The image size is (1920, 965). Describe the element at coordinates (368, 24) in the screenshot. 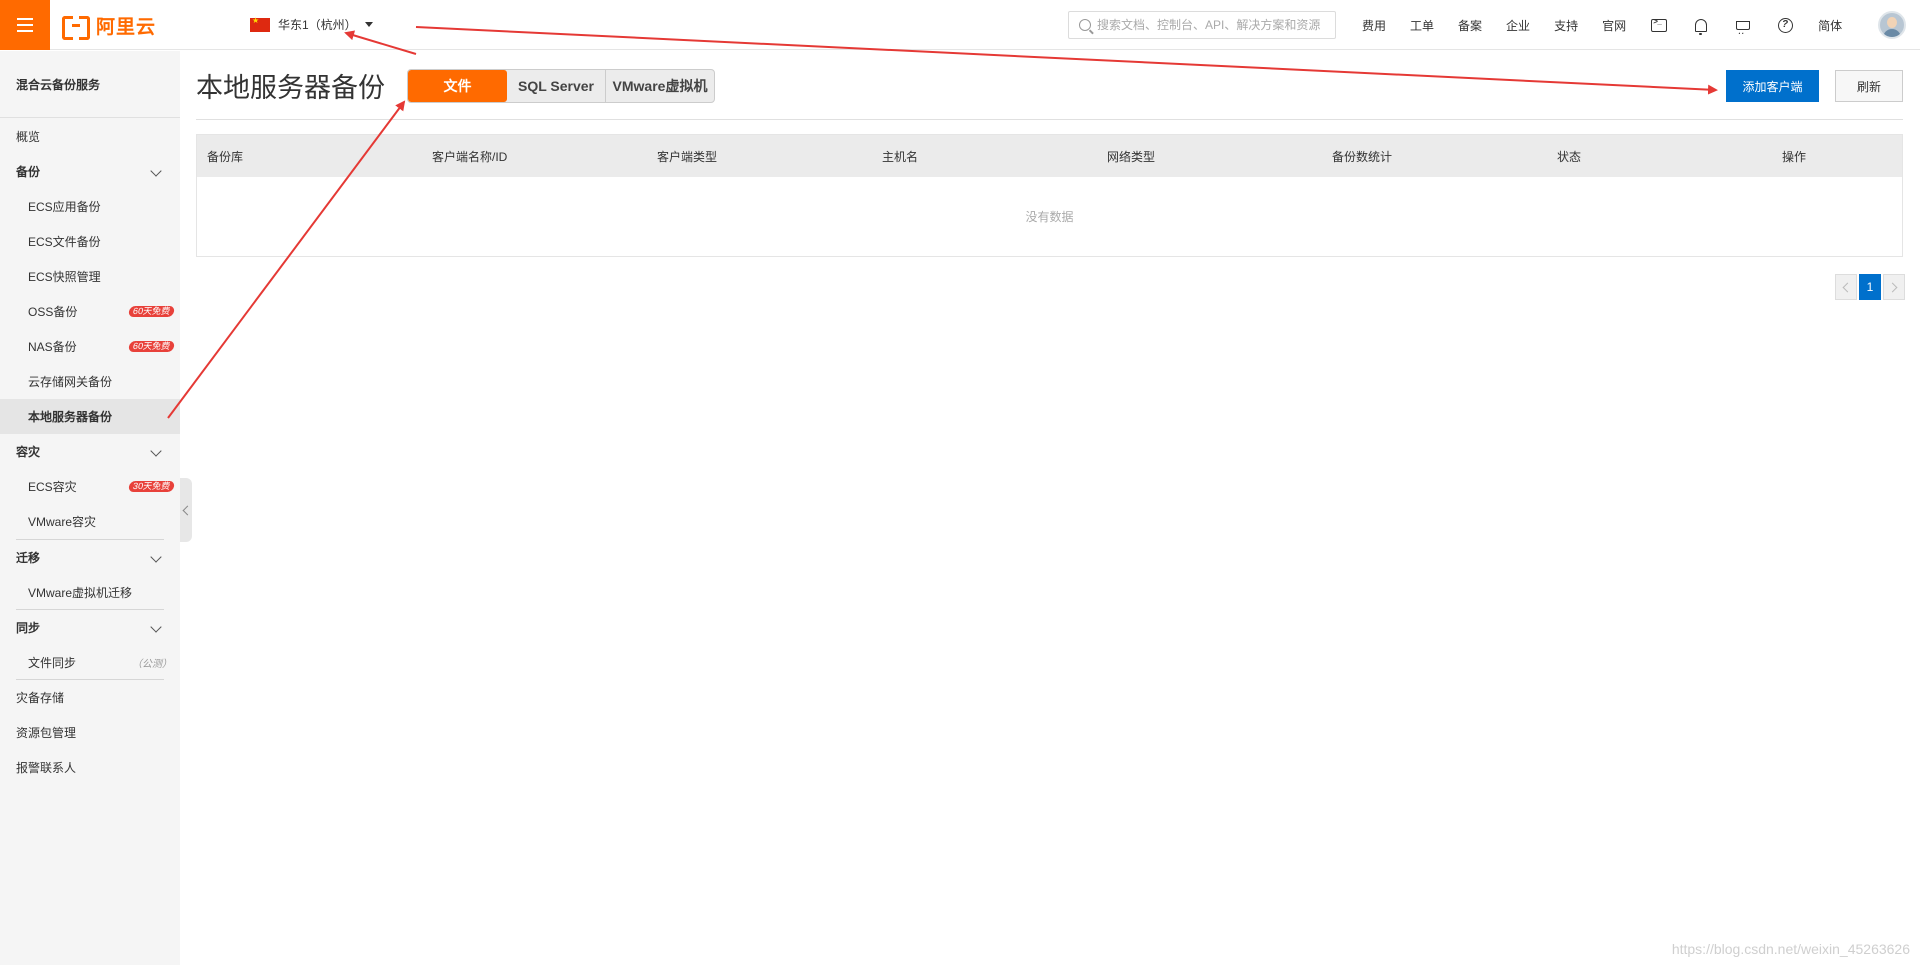

I see `caret-down-icon` at that location.